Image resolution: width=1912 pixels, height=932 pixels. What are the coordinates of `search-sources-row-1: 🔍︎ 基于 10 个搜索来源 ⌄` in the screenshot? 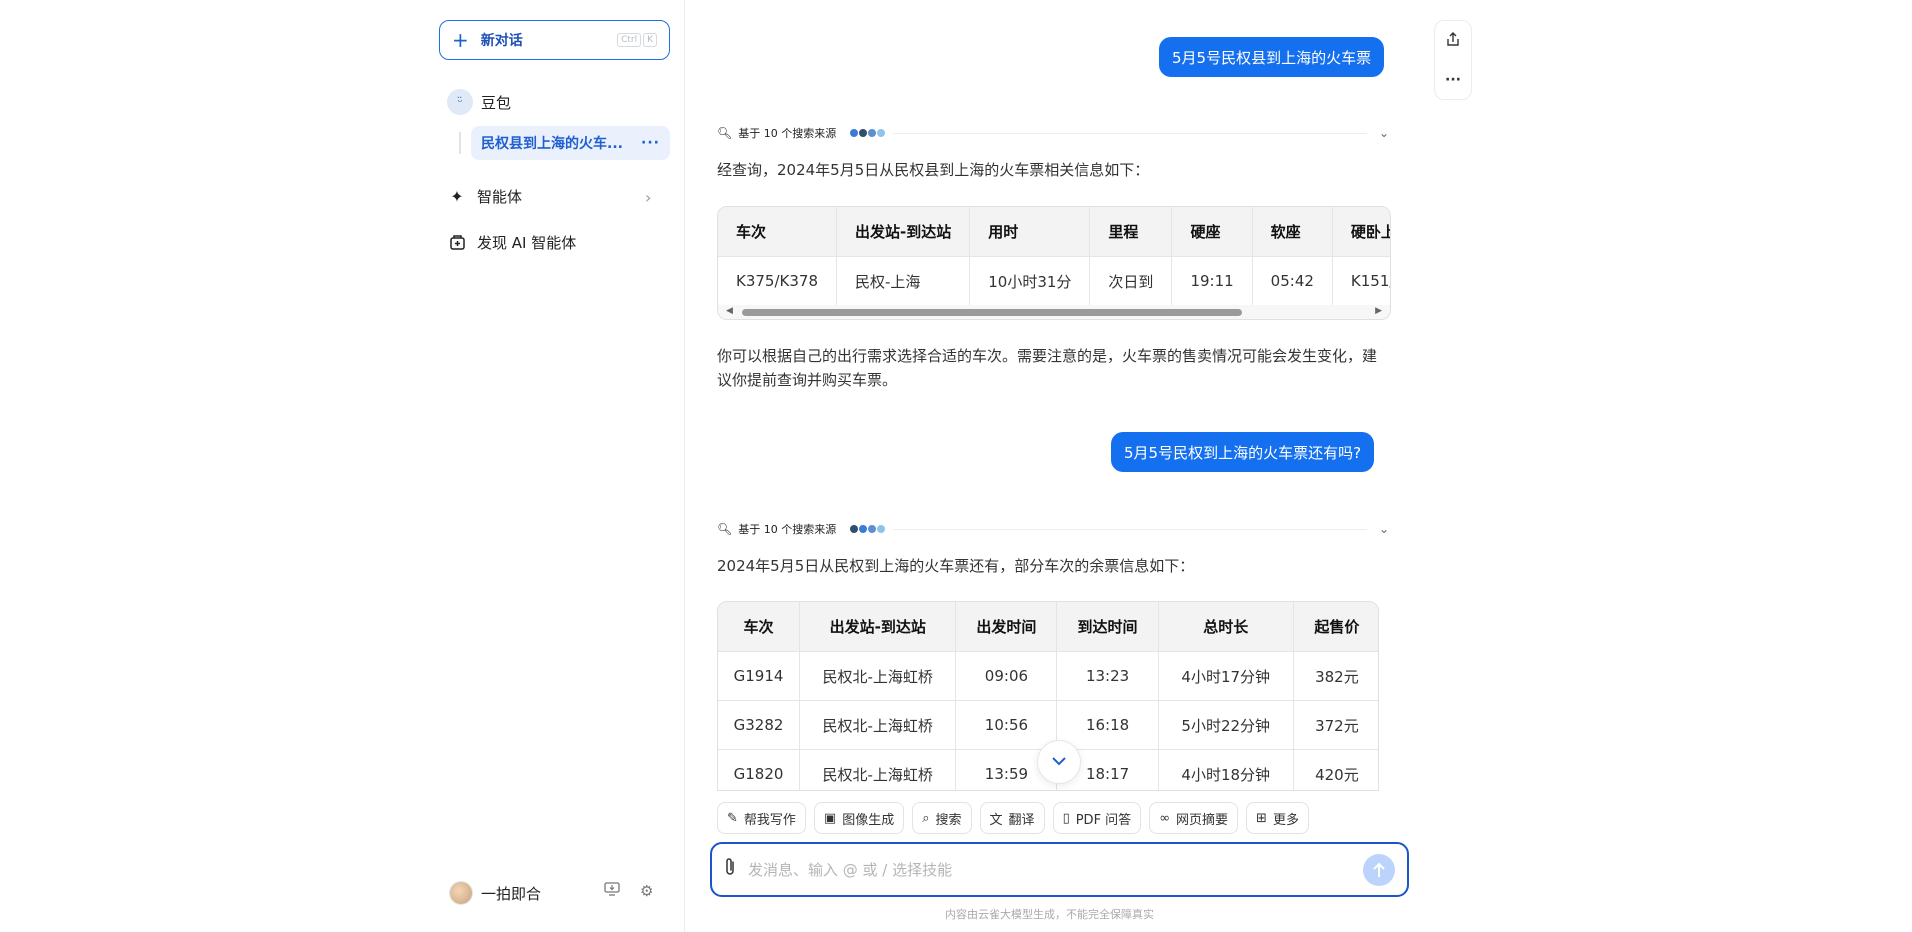 It's located at (1053, 133).